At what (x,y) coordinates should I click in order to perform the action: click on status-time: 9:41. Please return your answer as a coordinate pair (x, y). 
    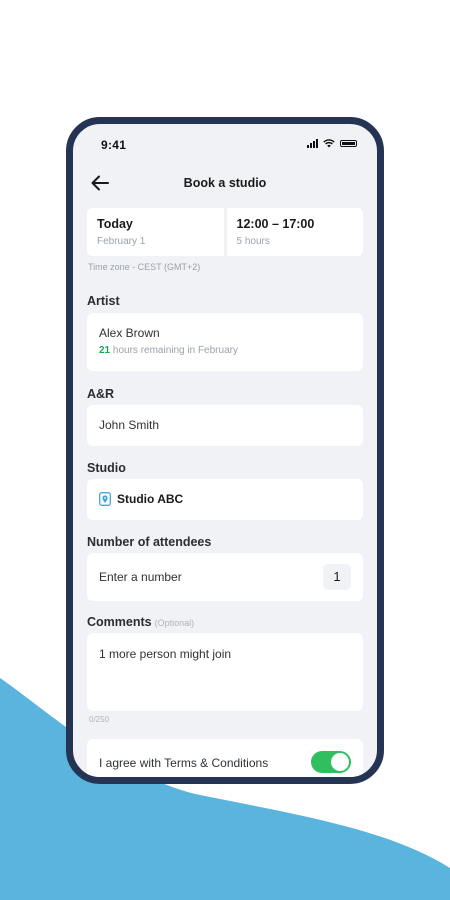
    Looking at the image, I should click on (114, 145).